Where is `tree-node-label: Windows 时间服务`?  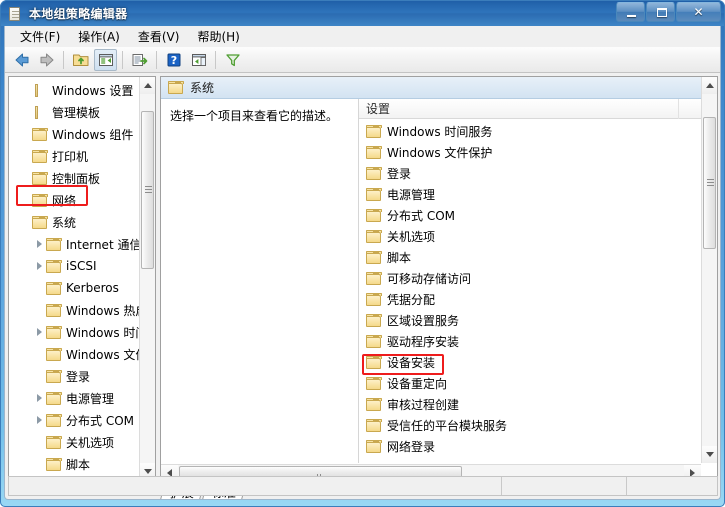
tree-node-label: Windows 时间服务 is located at coordinates (103, 332).